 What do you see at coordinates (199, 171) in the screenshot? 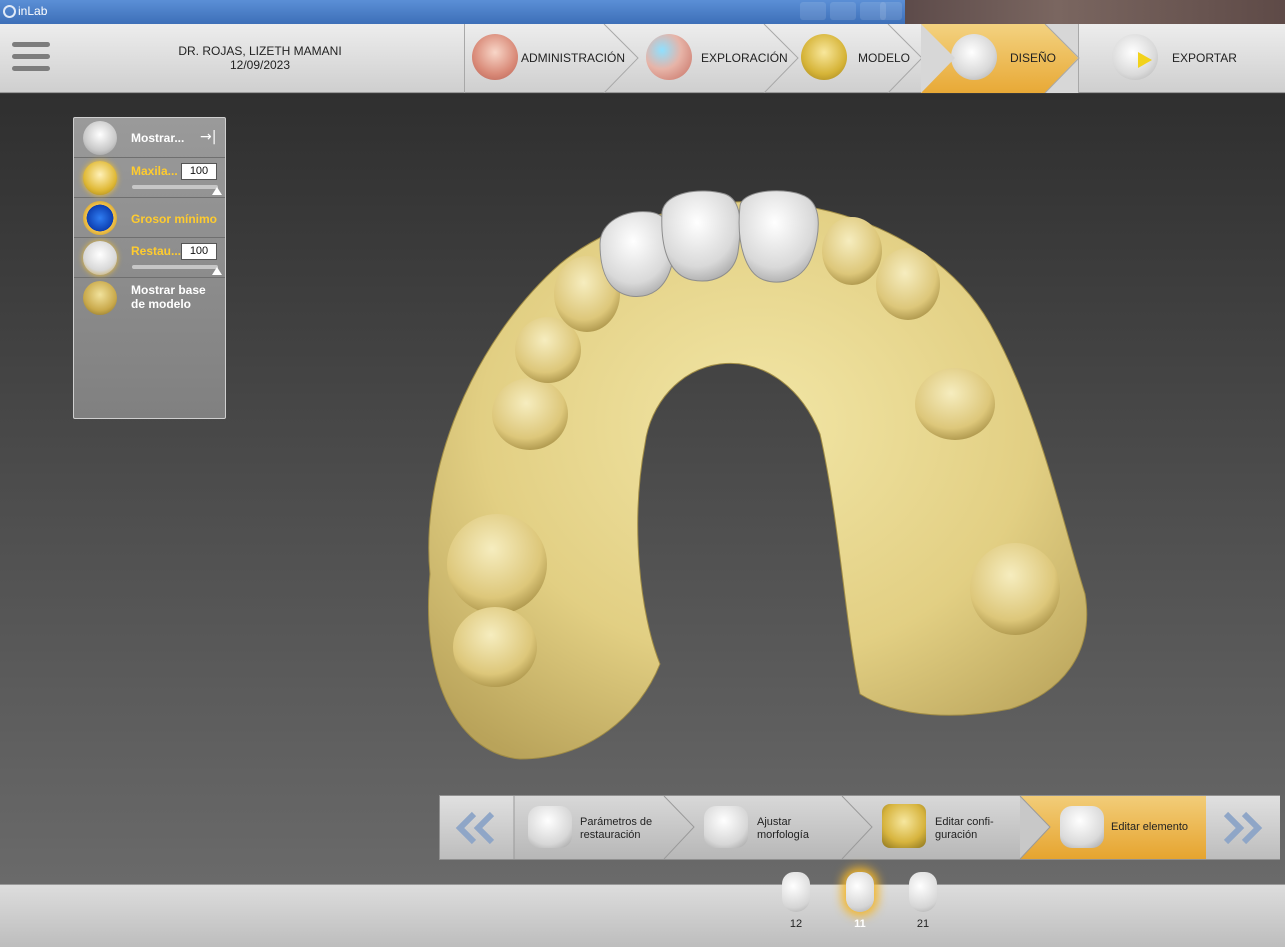
I see `maxilla-value-input: 100` at bounding box center [199, 171].